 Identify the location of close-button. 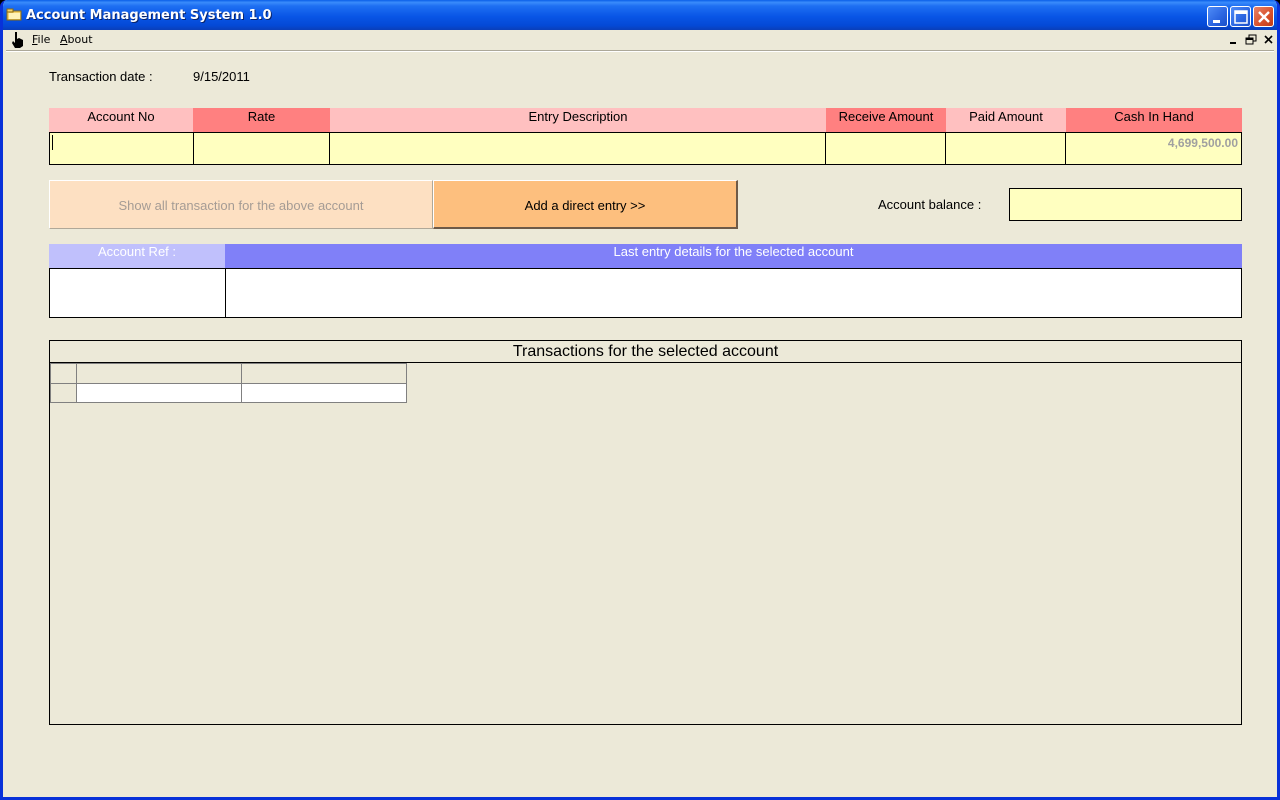
(1263, 16).